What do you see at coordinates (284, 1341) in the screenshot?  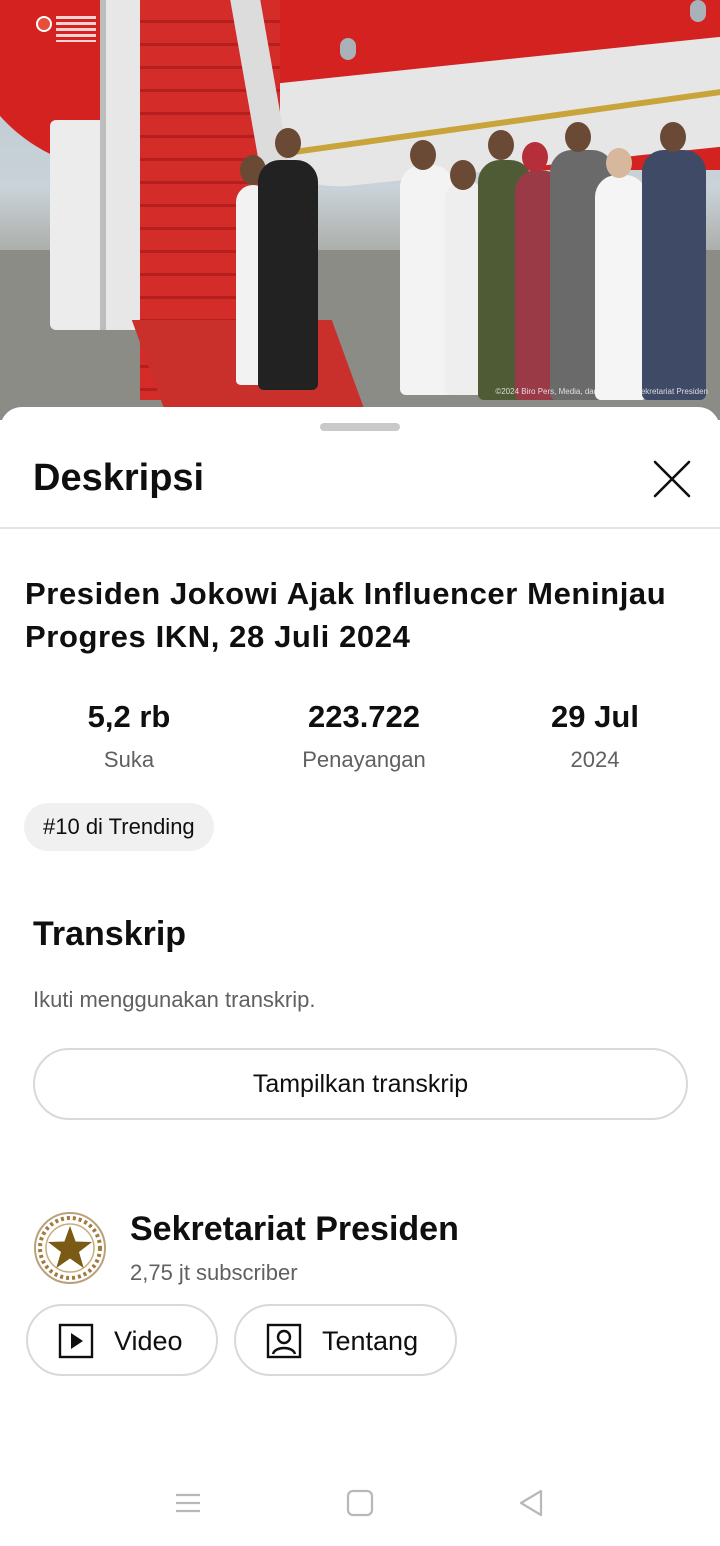 I see `person-icon` at bounding box center [284, 1341].